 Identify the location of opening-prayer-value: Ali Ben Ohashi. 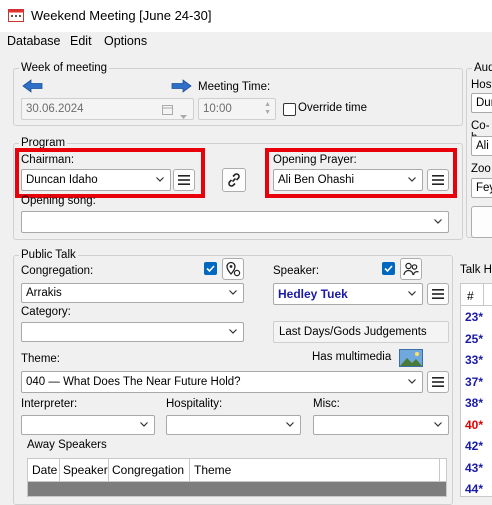
(316, 180).